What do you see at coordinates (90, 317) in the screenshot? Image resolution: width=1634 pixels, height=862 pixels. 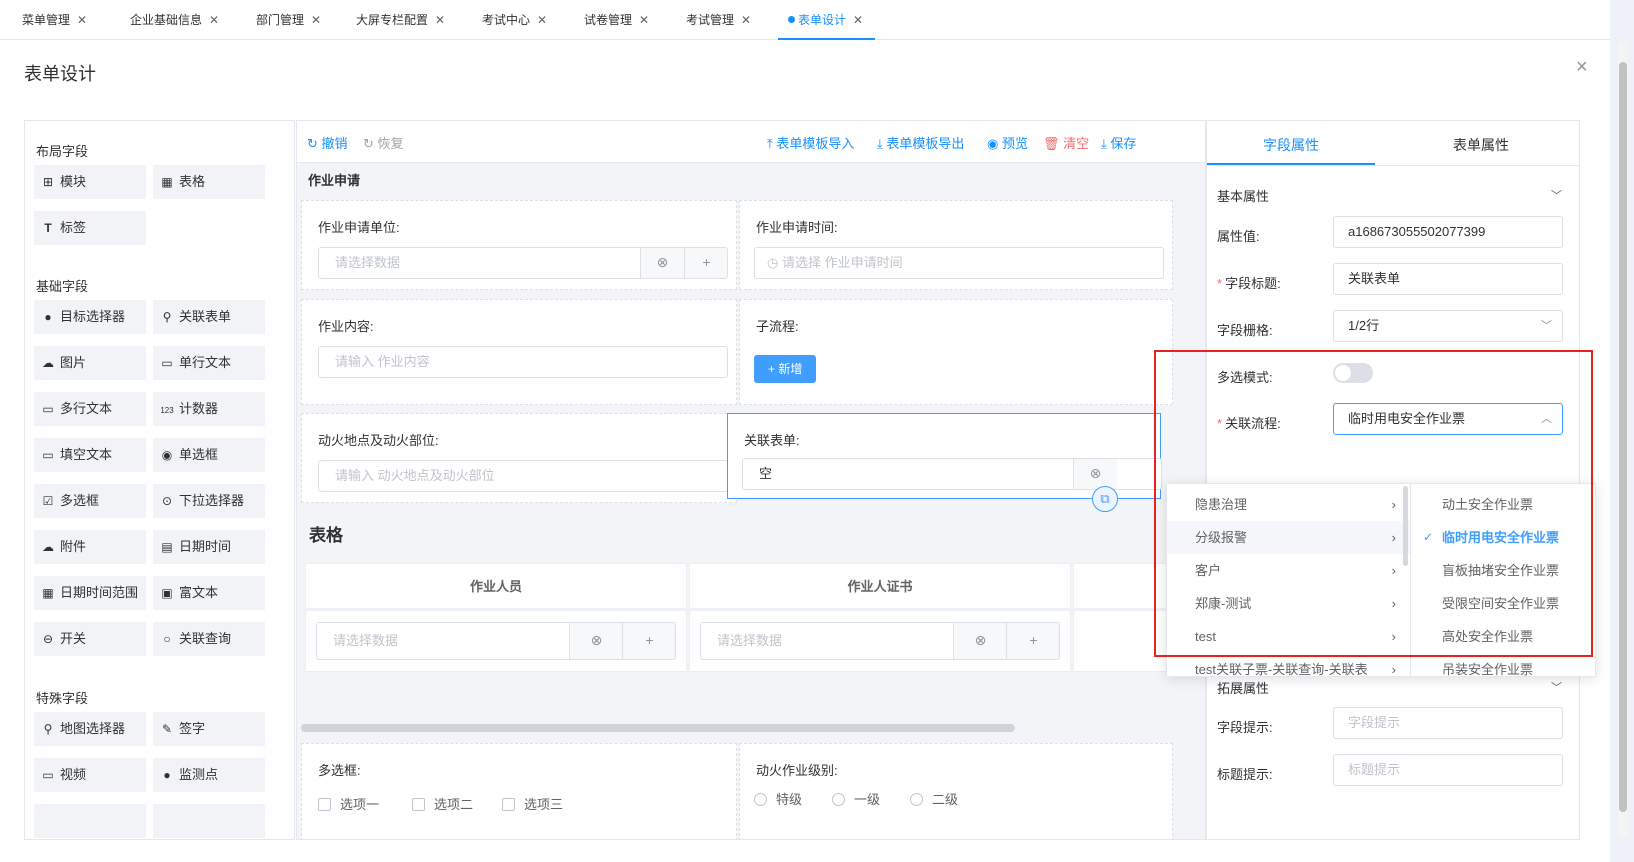 I see `palette-item: ● 目标选择器` at bounding box center [90, 317].